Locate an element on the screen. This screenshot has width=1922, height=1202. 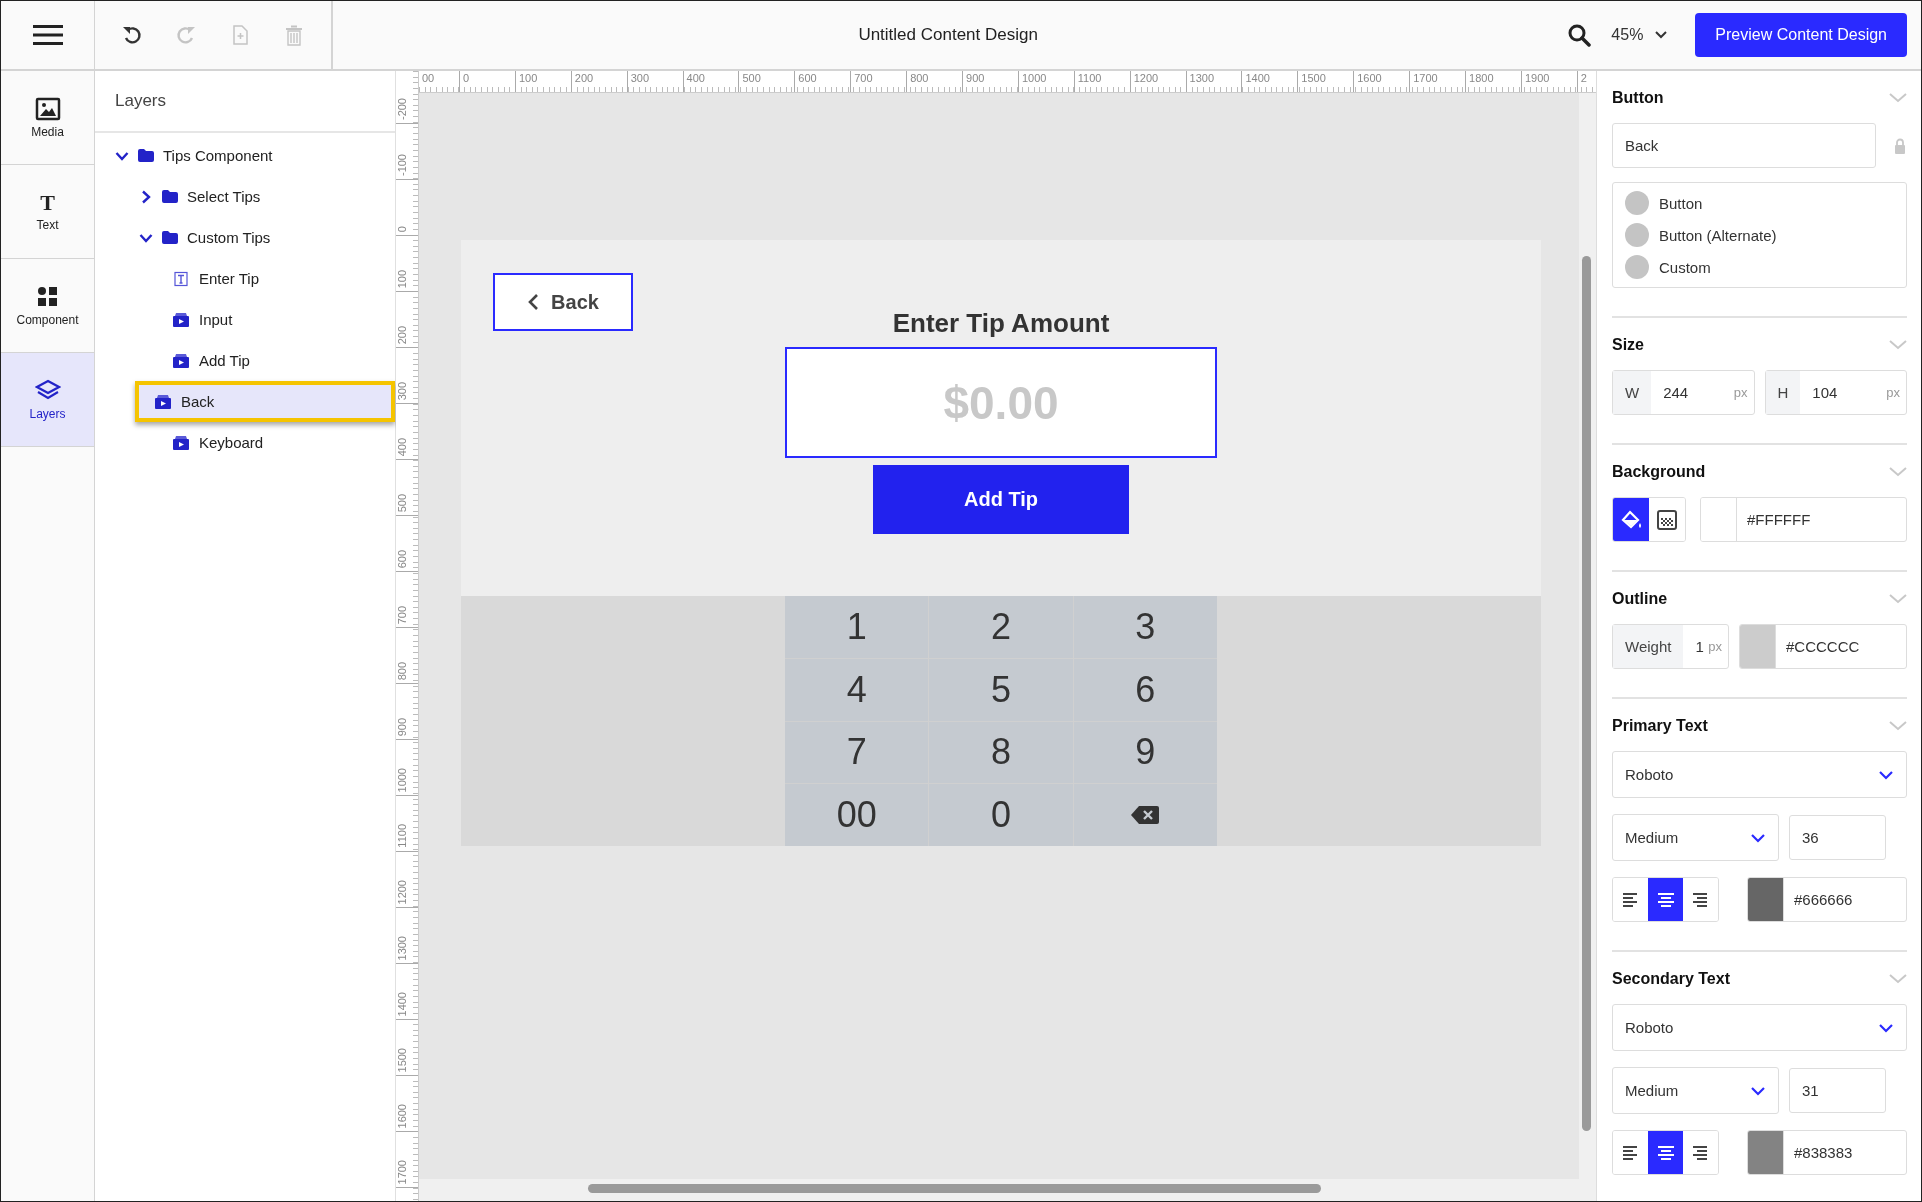
layer-item: Tips Component is located at coordinates (245, 155).